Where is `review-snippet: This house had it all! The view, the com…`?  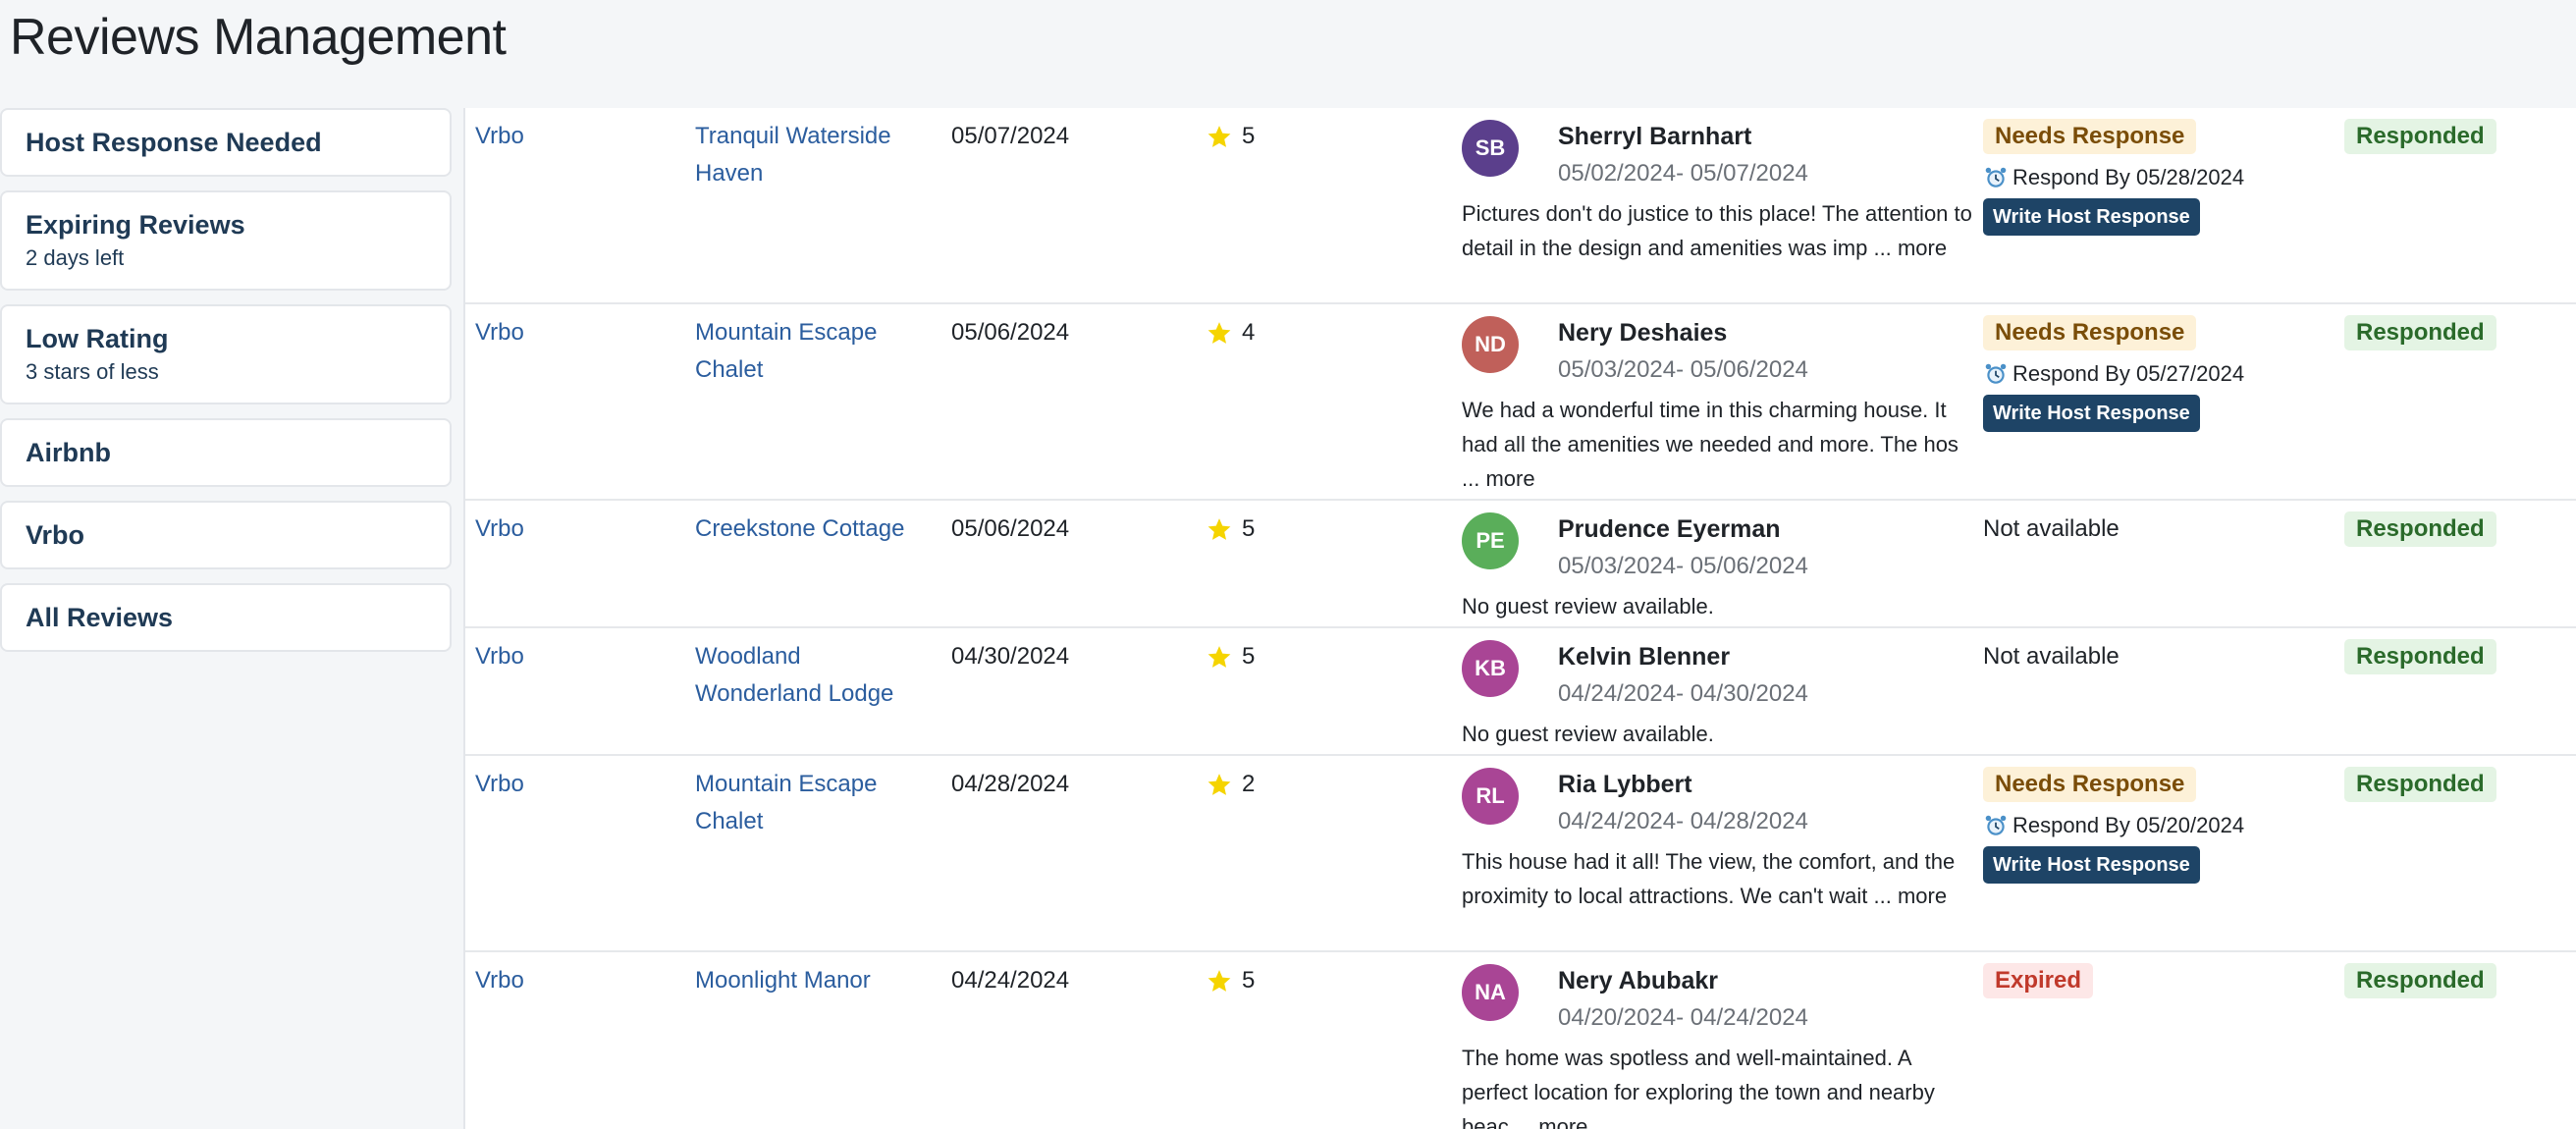 review-snippet: This house had it all! The view, the com… is located at coordinates (1709, 878).